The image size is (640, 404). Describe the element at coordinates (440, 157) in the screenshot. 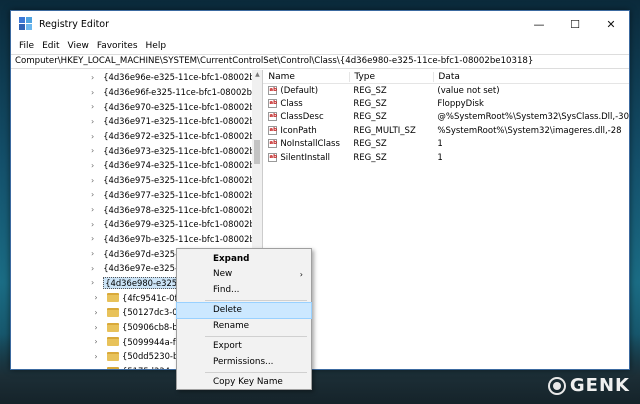

I see `value-data: 1` at that location.